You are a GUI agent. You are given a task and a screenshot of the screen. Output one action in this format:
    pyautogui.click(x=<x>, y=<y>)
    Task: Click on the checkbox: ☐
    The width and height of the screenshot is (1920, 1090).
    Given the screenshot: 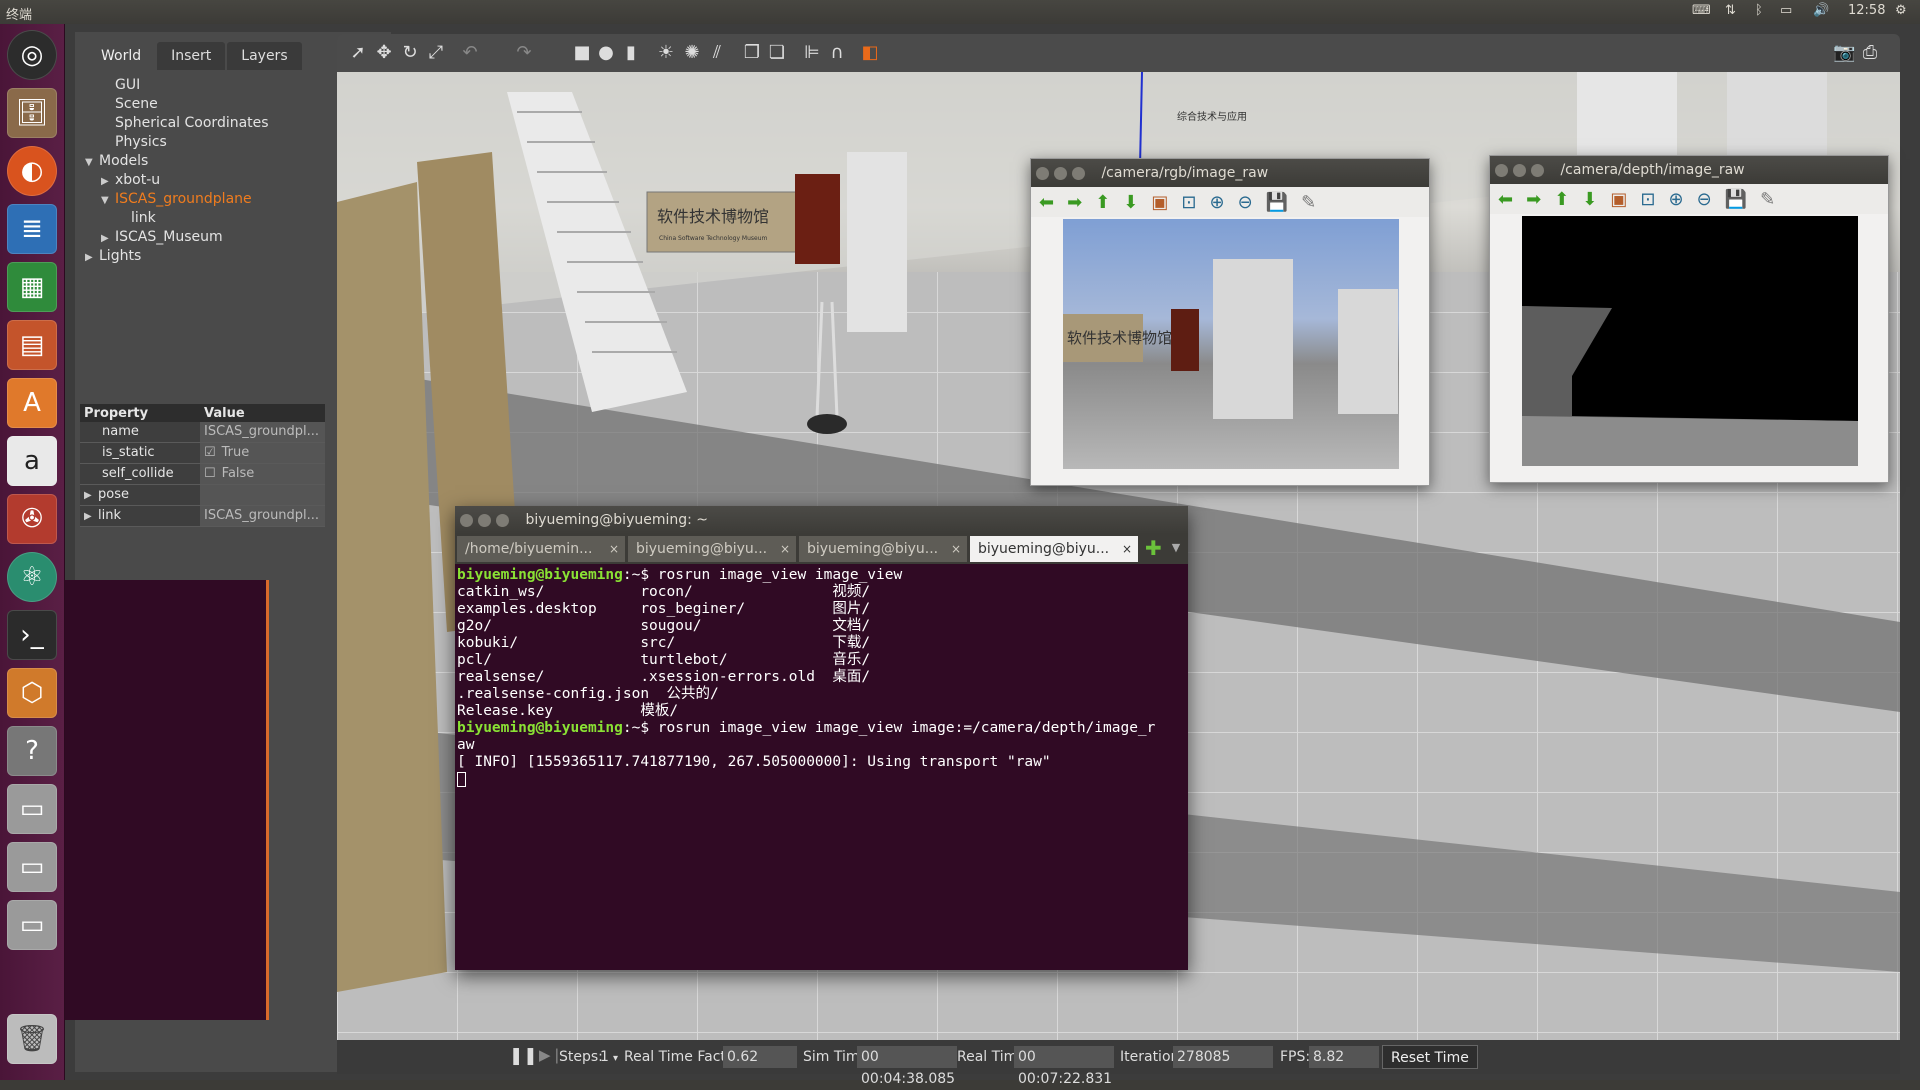 What is the action you would take?
    pyautogui.click(x=210, y=473)
    